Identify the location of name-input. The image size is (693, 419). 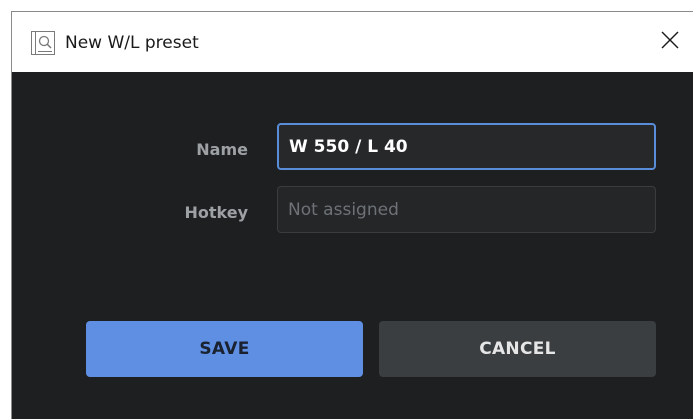
(466, 146).